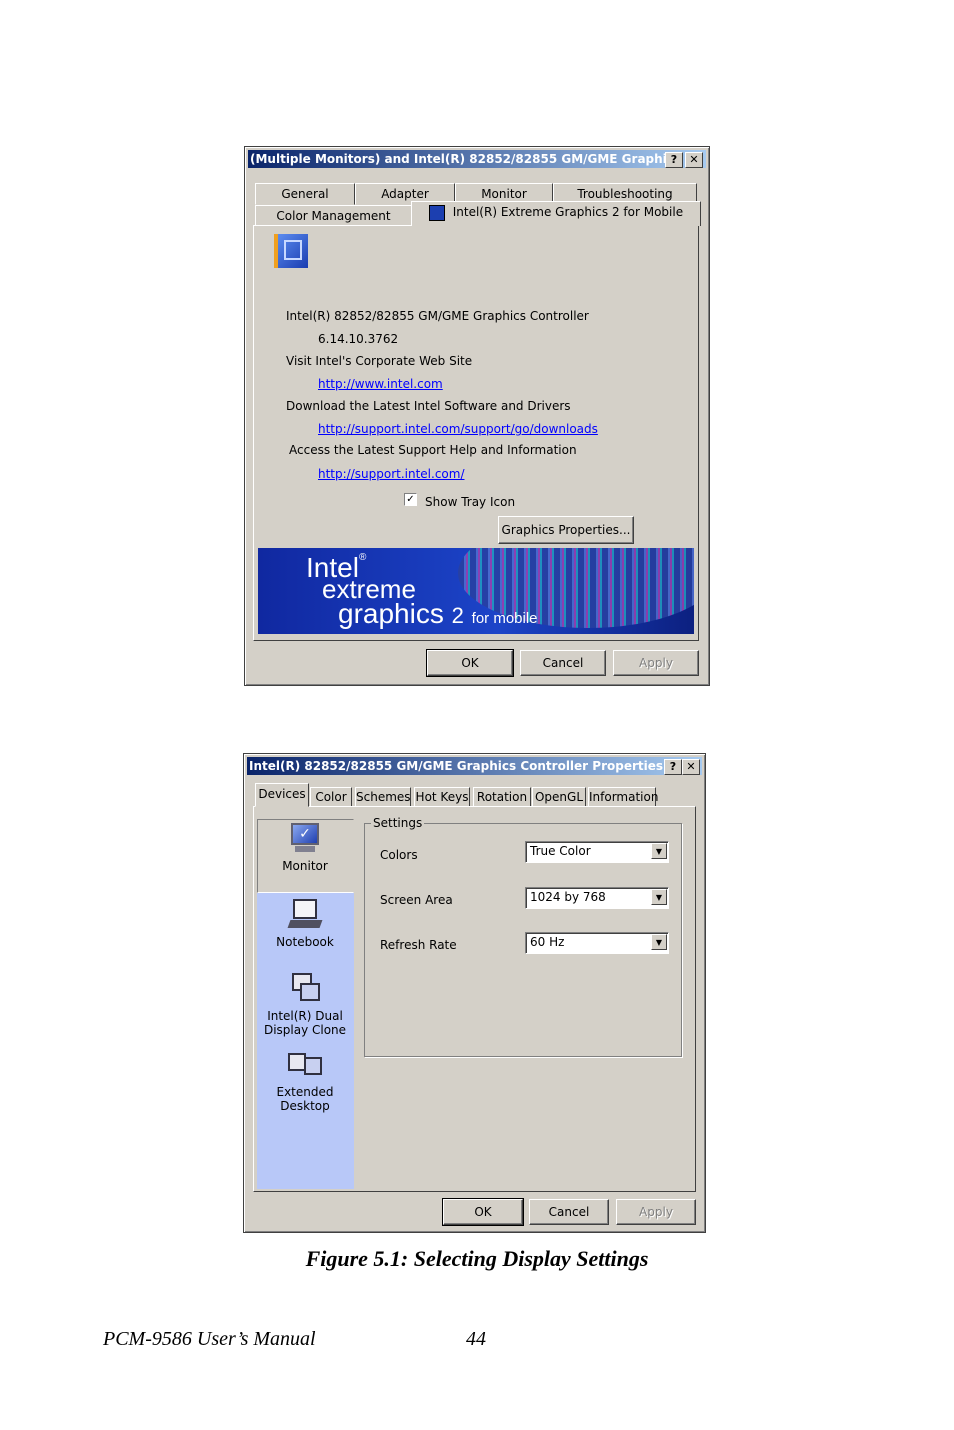 The height and width of the screenshot is (1430, 954). I want to click on tab-devices: Devices, so click(282, 795).